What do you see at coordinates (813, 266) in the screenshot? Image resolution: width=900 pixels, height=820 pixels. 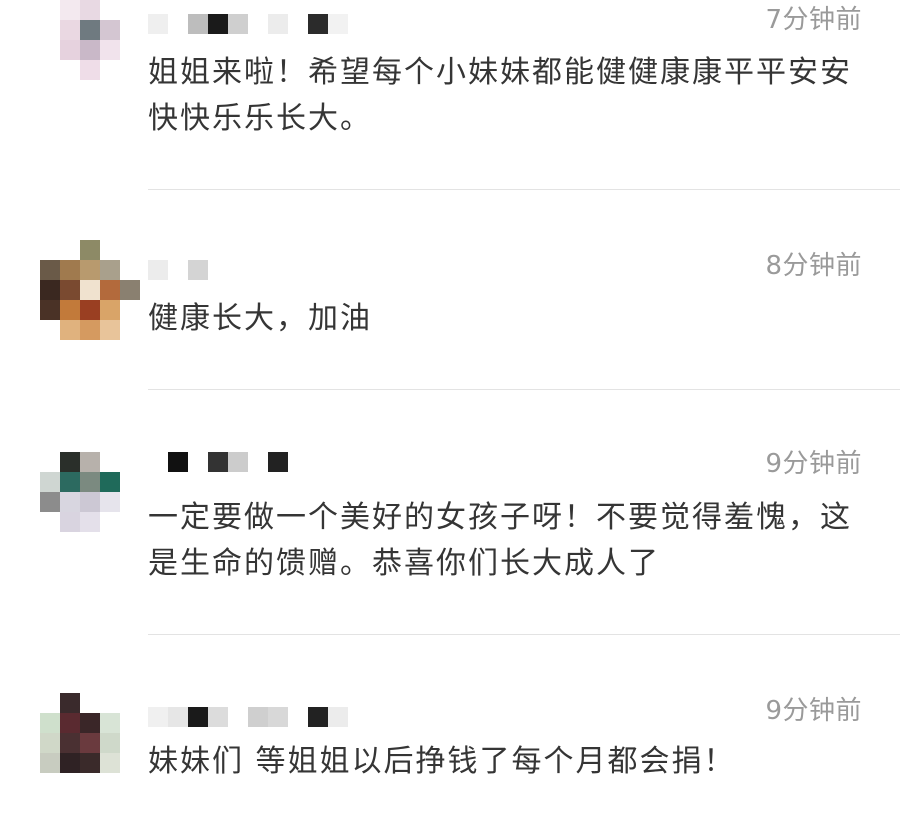 I see `timestamp: 8分钟前` at bounding box center [813, 266].